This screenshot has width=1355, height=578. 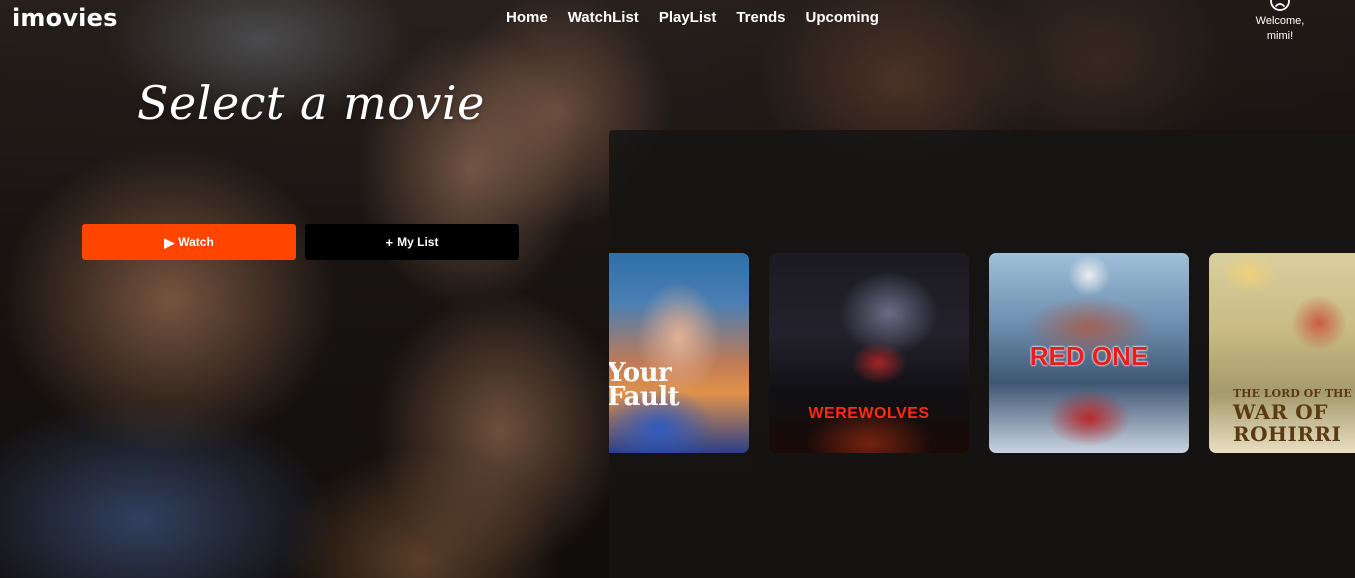 What do you see at coordinates (169, 242) in the screenshot?
I see `play-icon: ▶` at bounding box center [169, 242].